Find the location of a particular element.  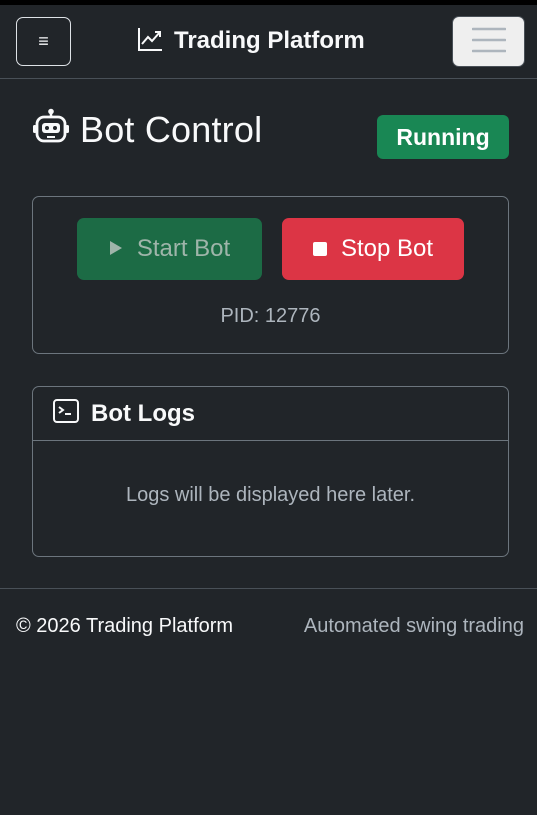

stop-bot-button: Stop Bot is located at coordinates (373, 249).